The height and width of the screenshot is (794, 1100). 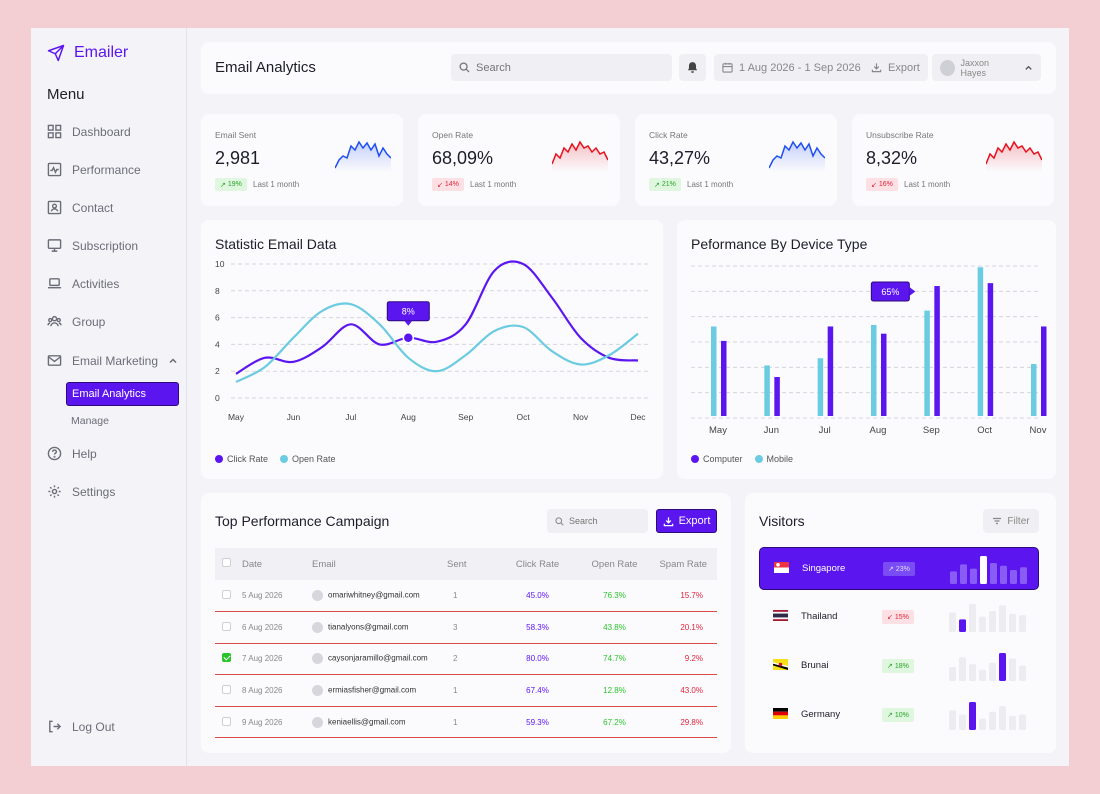 I want to click on spam-rate-cell: 29.8%, so click(x=685, y=722).